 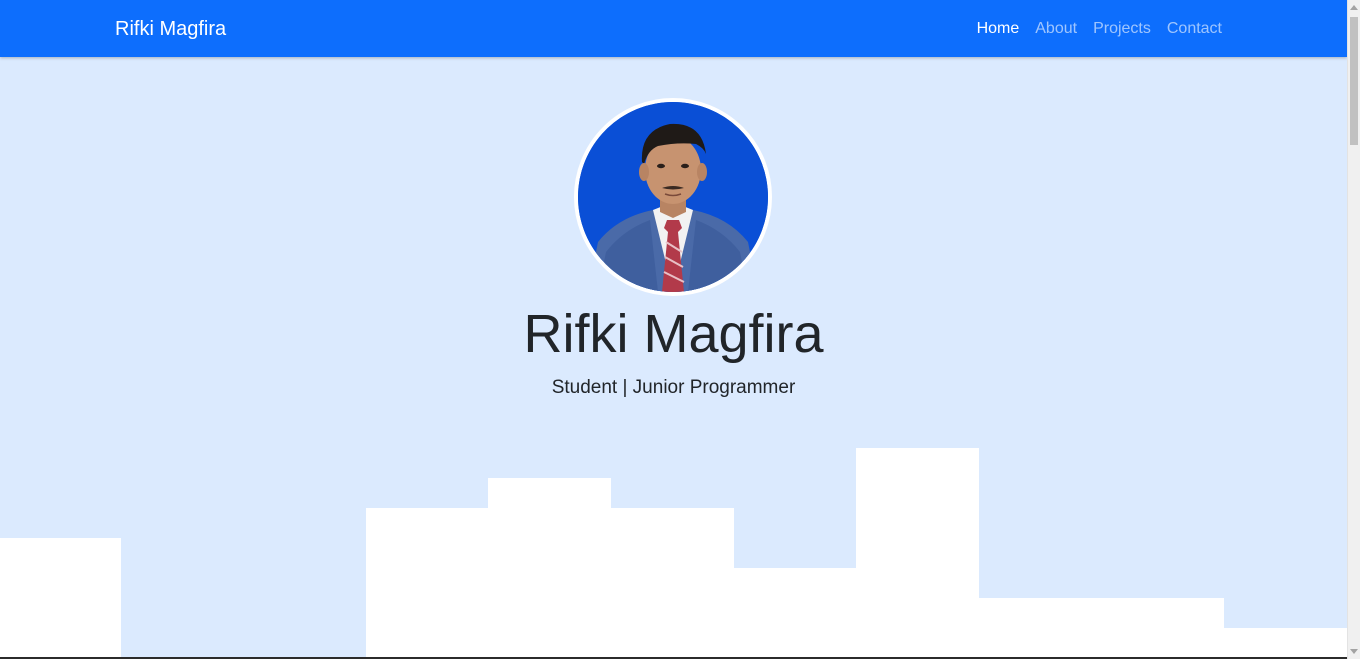 I want to click on profile-avatar, so click(x=673, y=197).